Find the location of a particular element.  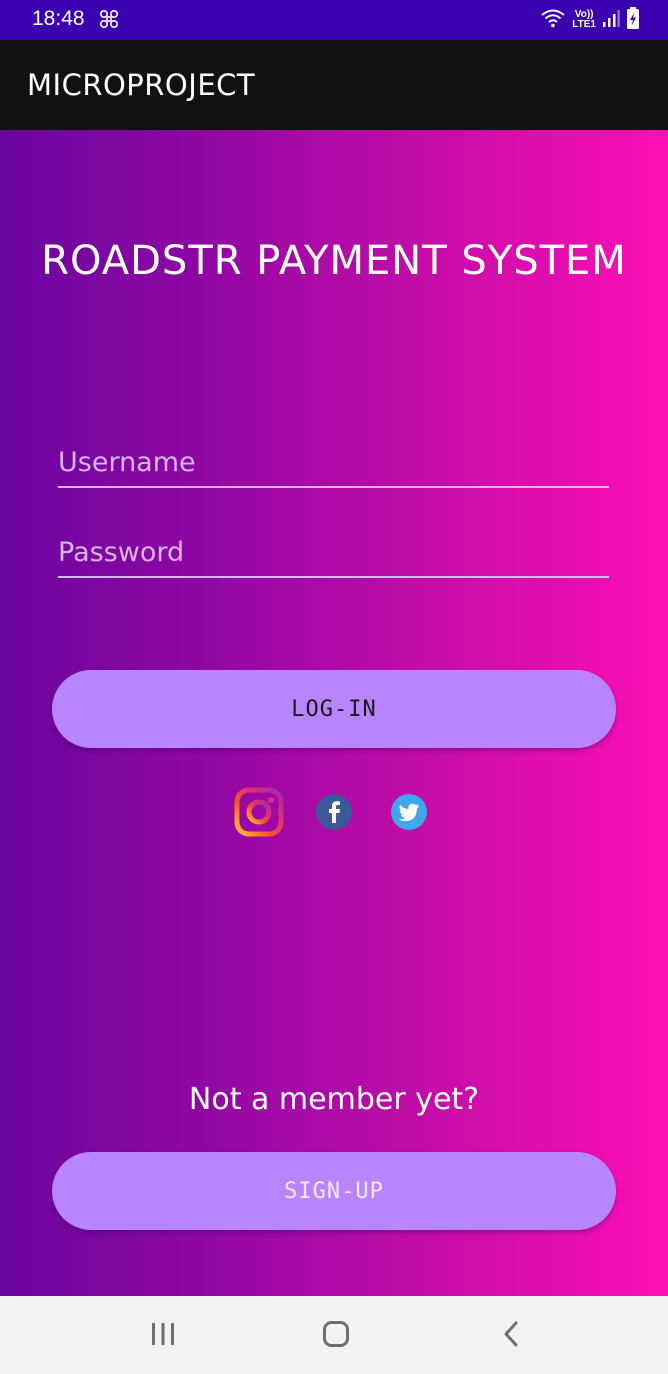

volte-indicator: Vo)) LTE1 is located at coordinates (584, 20).